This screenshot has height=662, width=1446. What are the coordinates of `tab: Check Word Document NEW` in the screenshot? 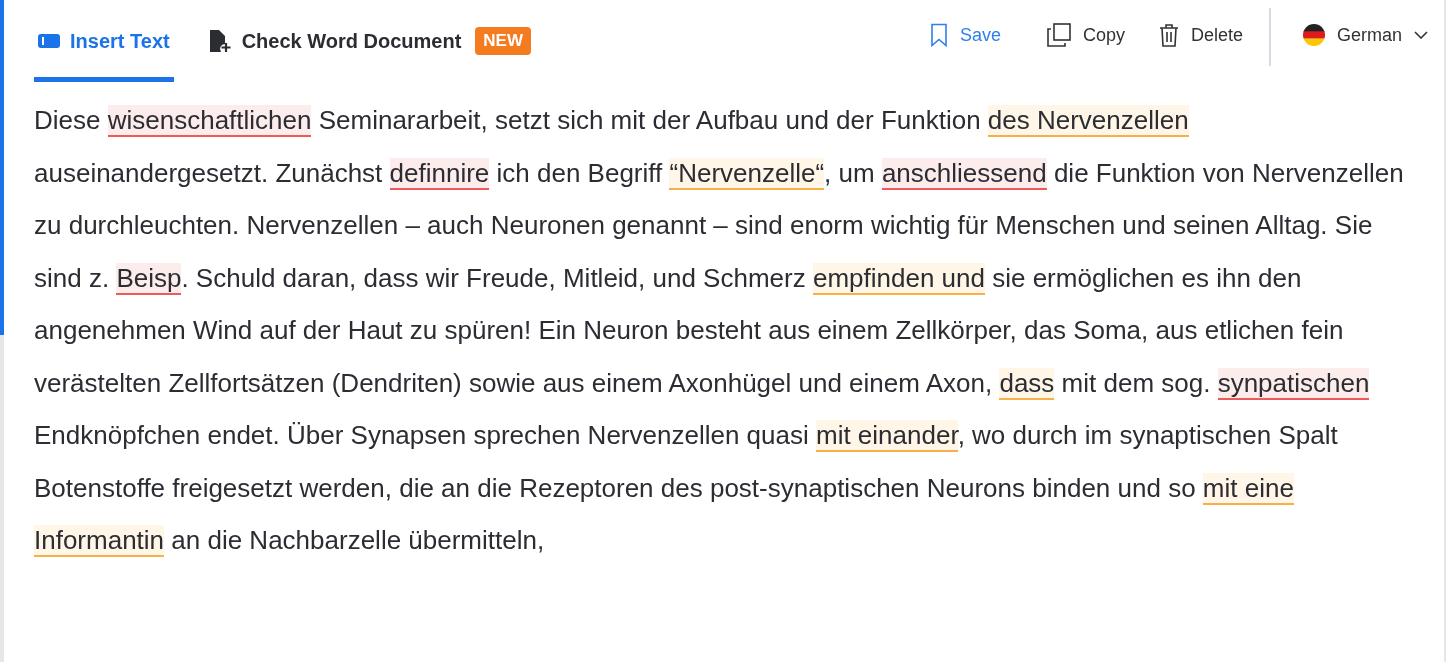 It's located at (369, 41).